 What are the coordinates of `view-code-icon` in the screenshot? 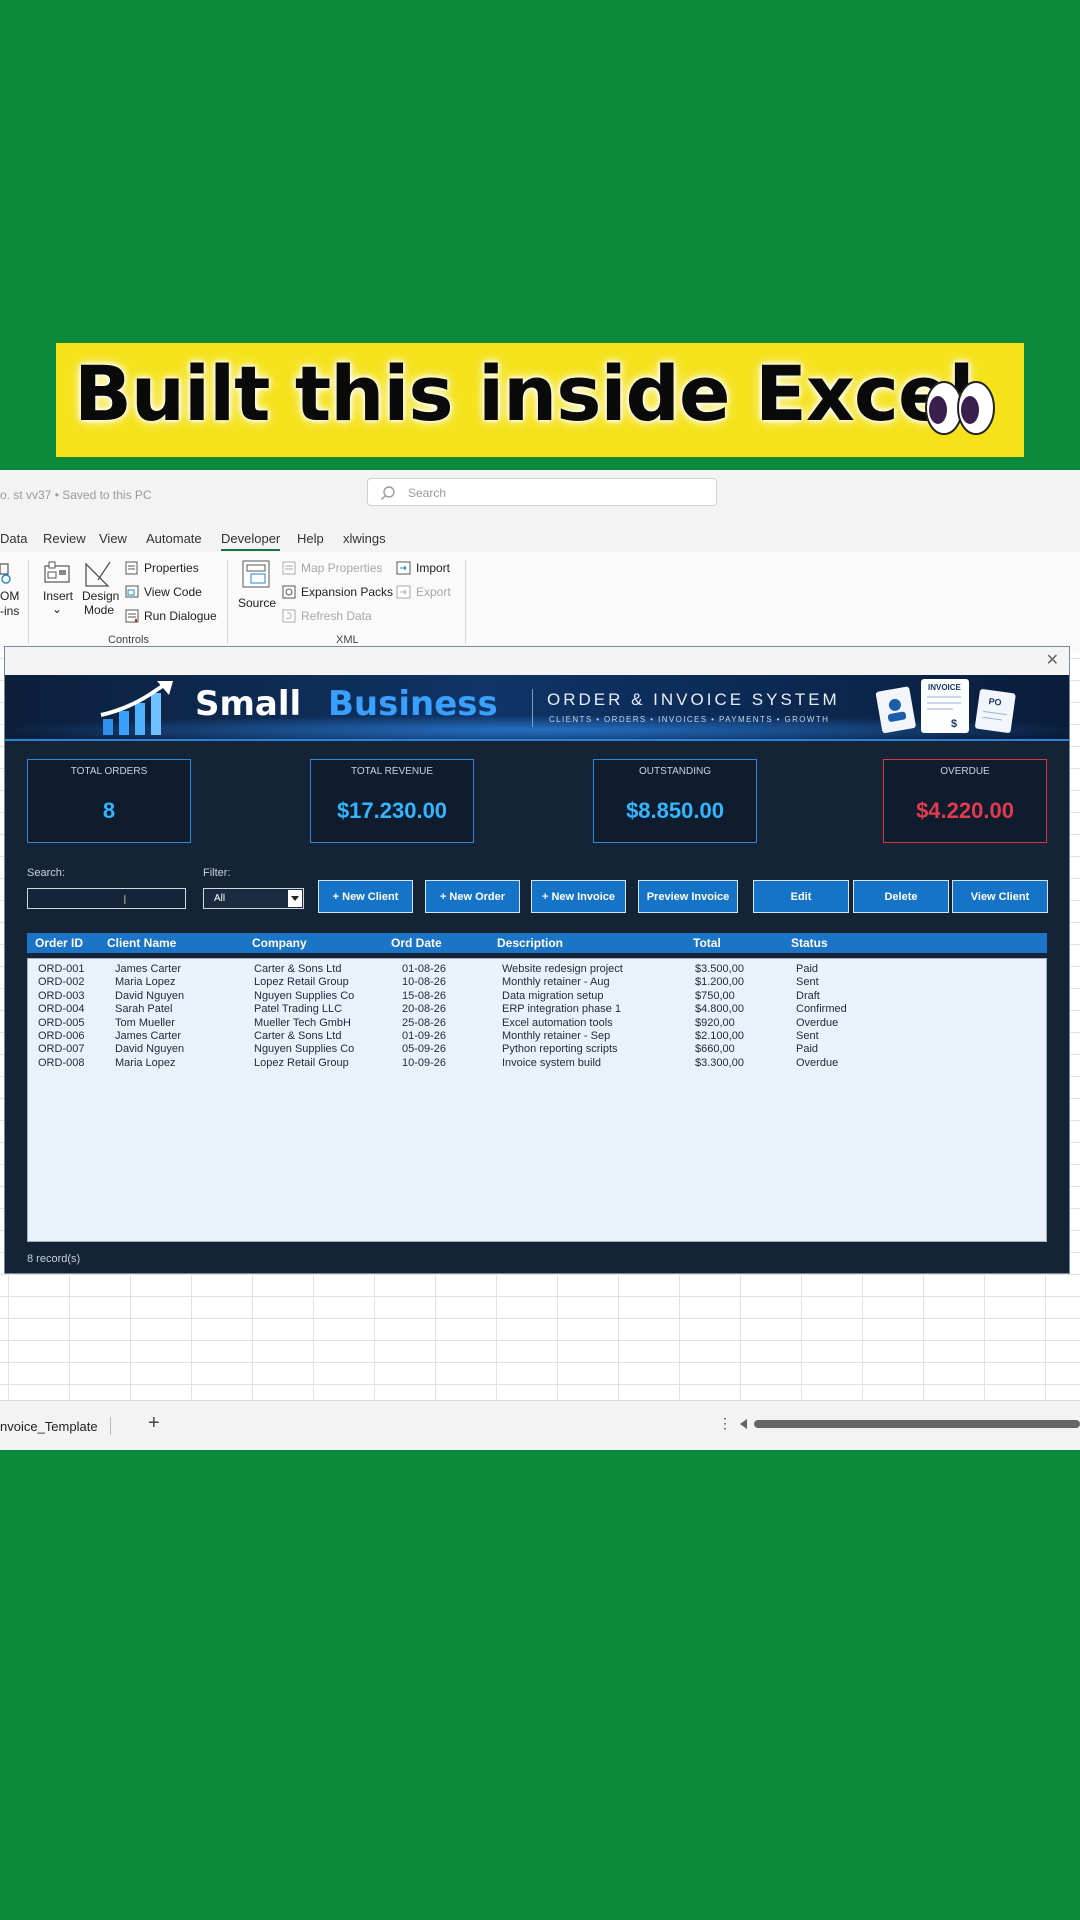 It's located at (132, 592).